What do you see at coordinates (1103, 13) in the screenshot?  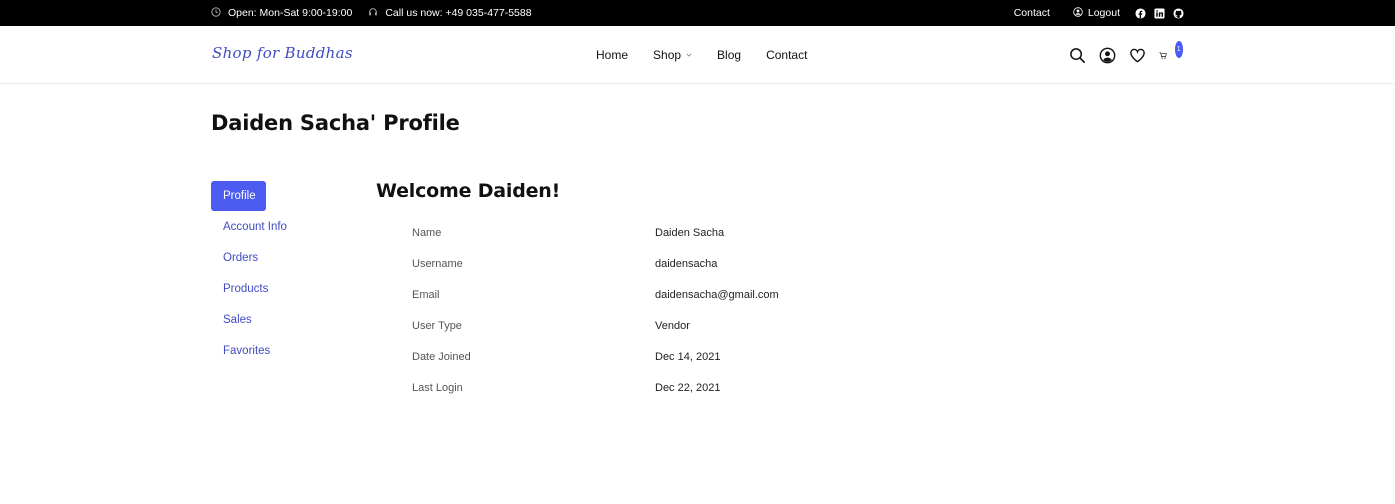 I see `logout-label: Logout` at bounding box center [1103, 13].